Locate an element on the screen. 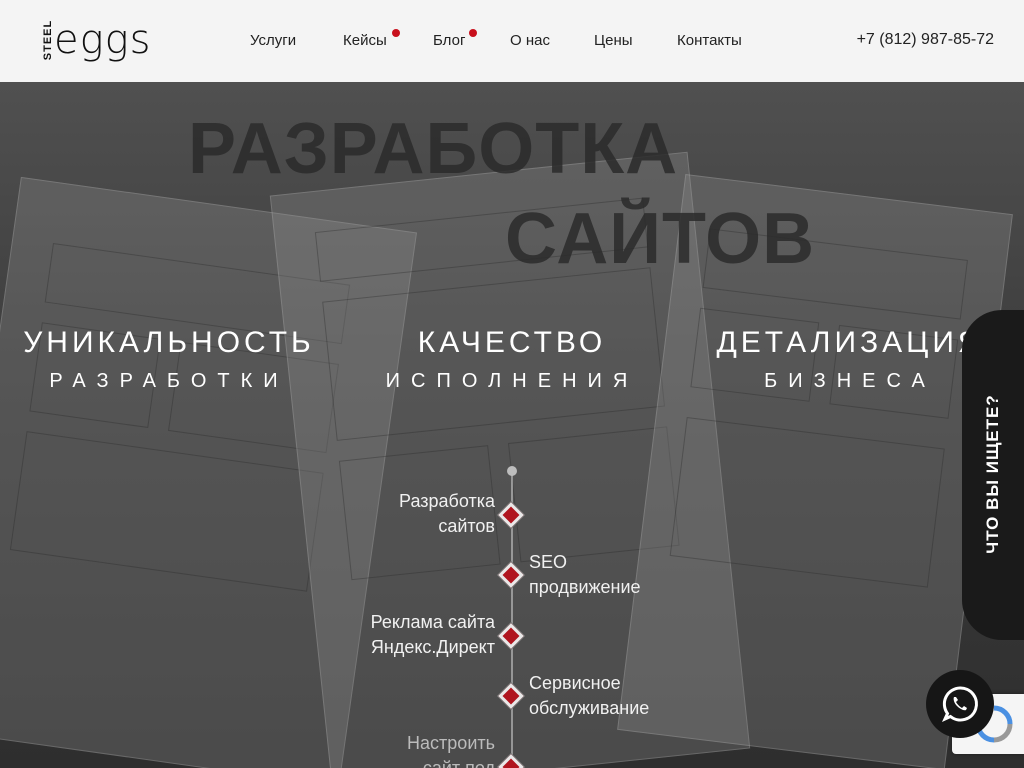 Image resolution: width=1024 pixels, height=768 pixels. feature-heading: КАЧЕСТВО is located at coordinates (512, 342).